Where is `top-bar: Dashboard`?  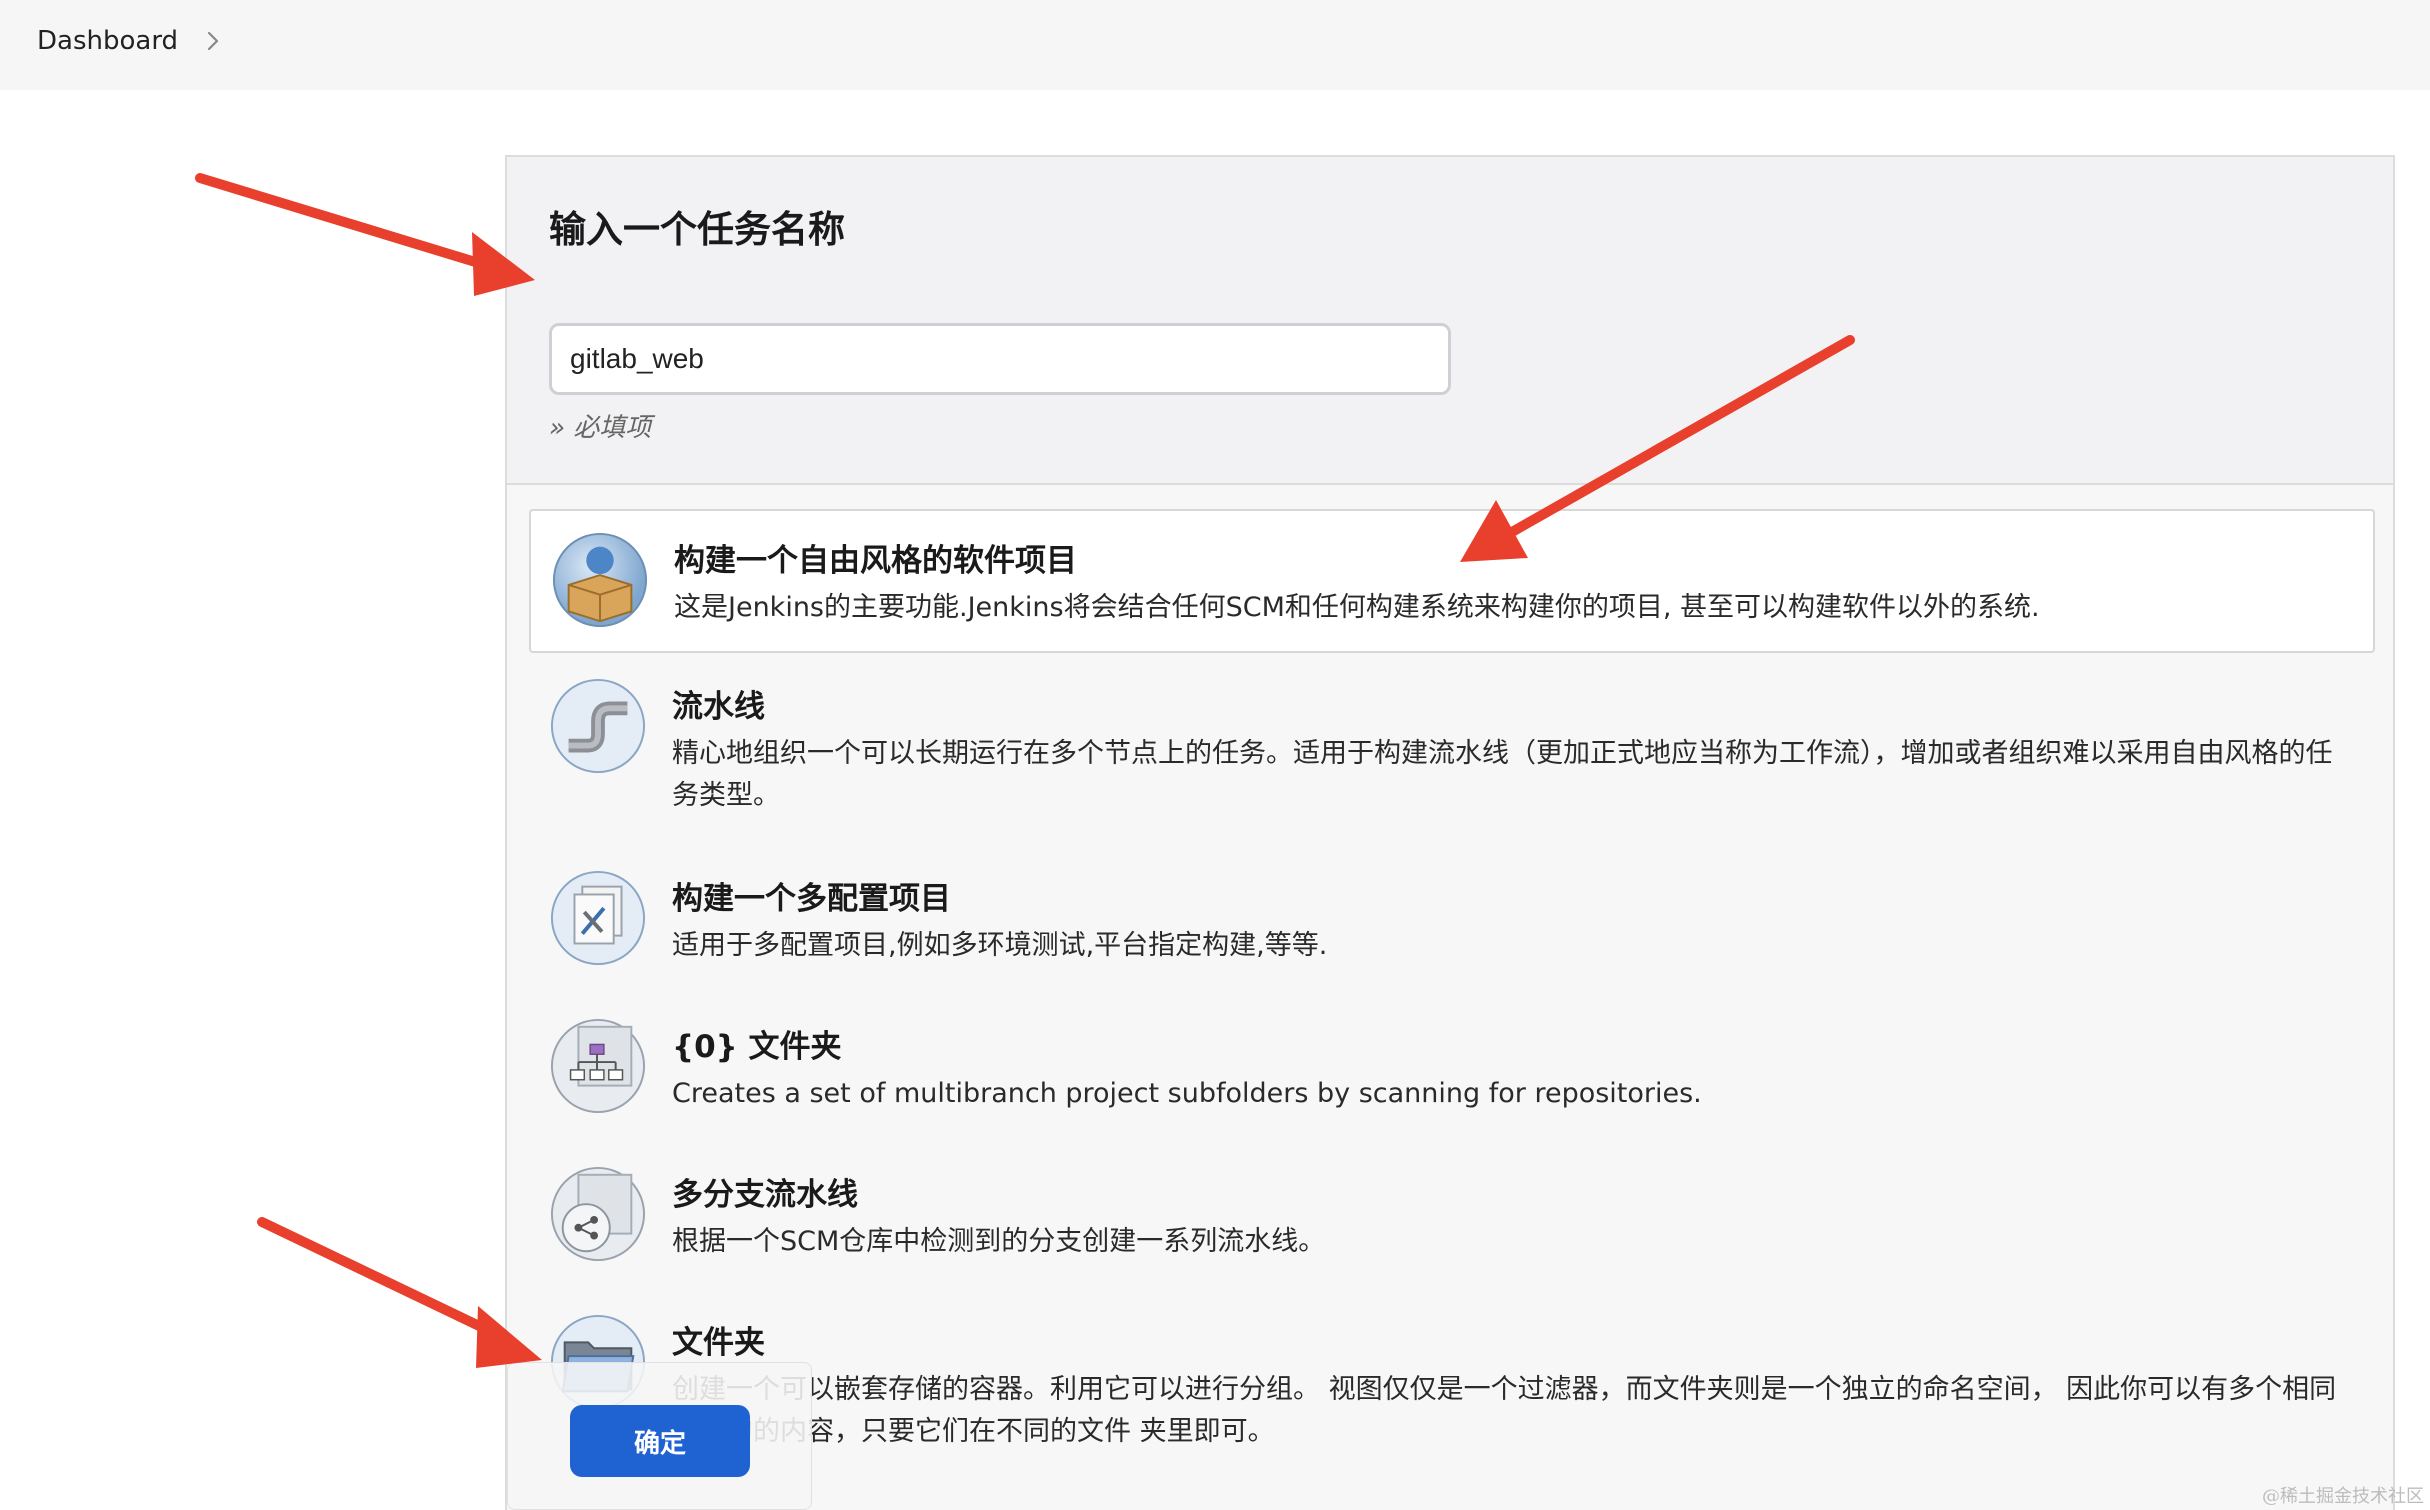
top-bar: Dashboard is located at coordinates (1215, 45).